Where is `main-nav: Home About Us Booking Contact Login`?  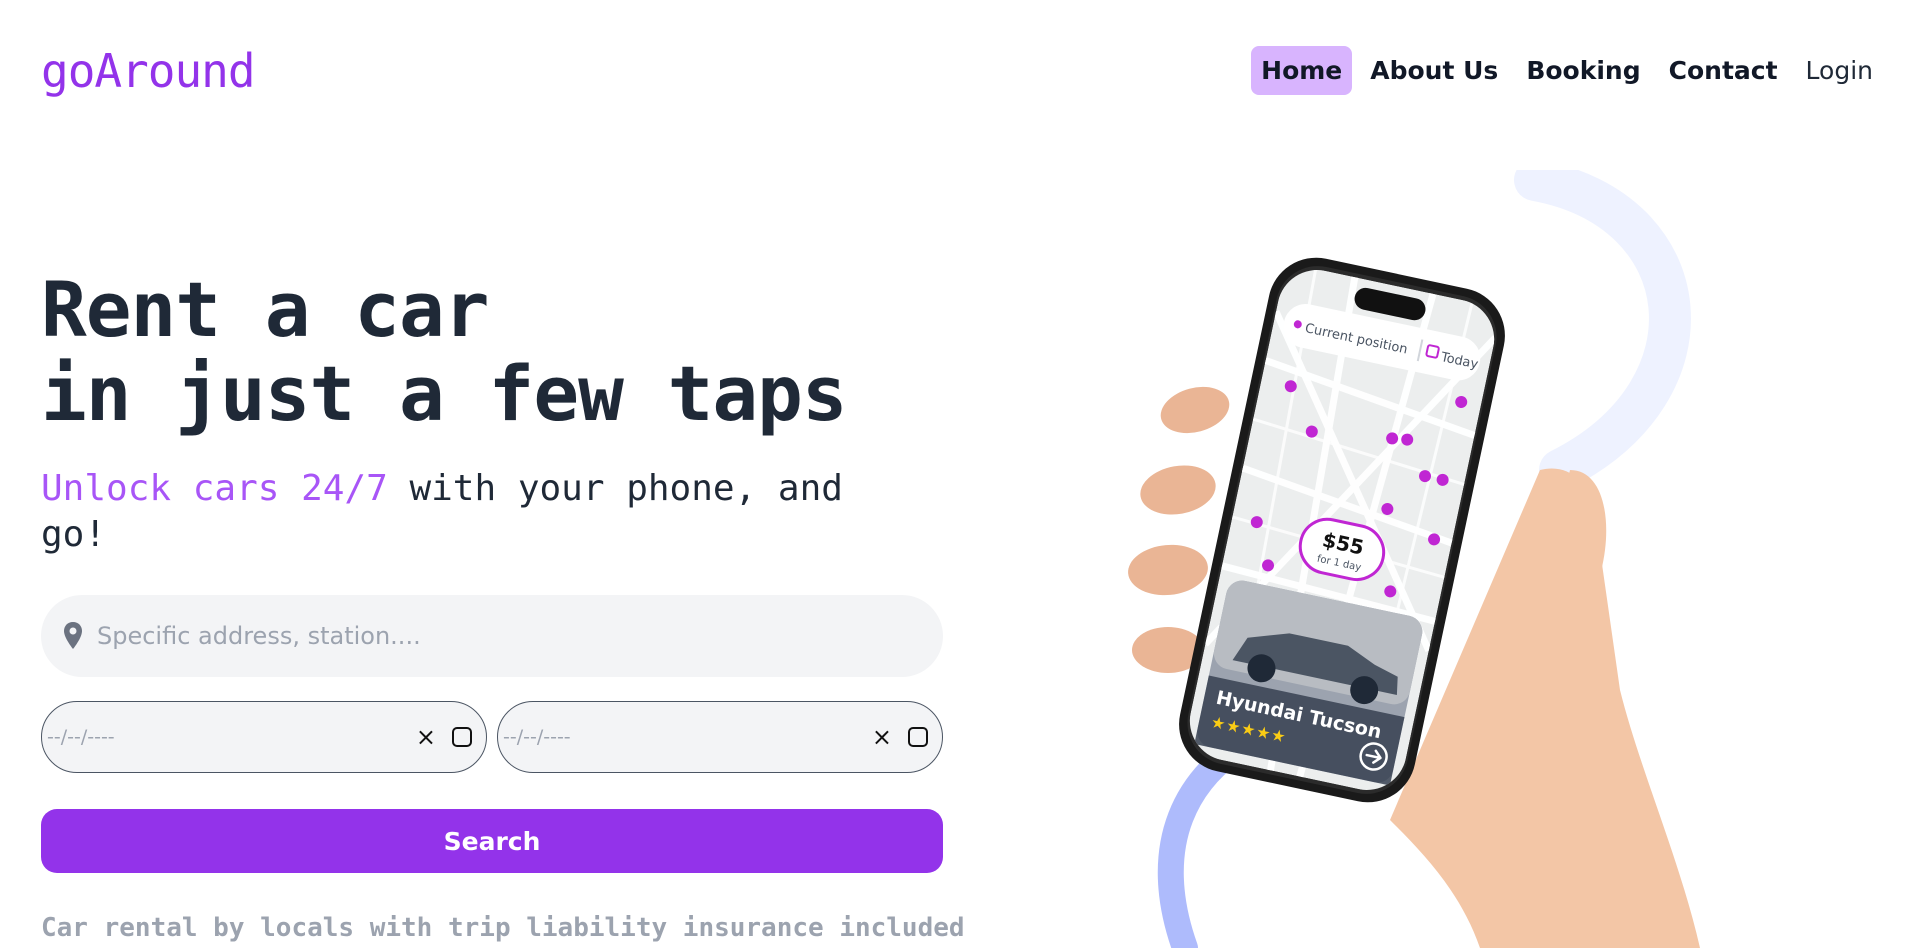
main-nav: Home About Us Booking Contact Login is located at coordinates (1567, 70).